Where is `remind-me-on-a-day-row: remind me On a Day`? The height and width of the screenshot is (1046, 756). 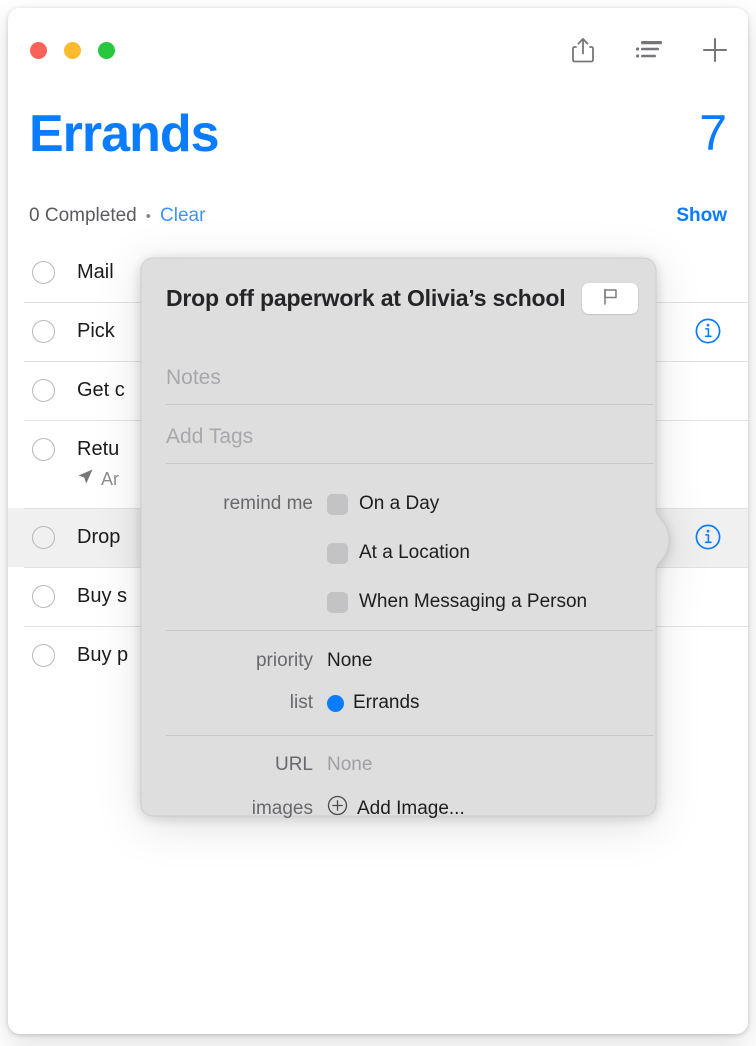 remind-me-on-a-day-row: remind me On a Day is located at coordinates (331, 504).